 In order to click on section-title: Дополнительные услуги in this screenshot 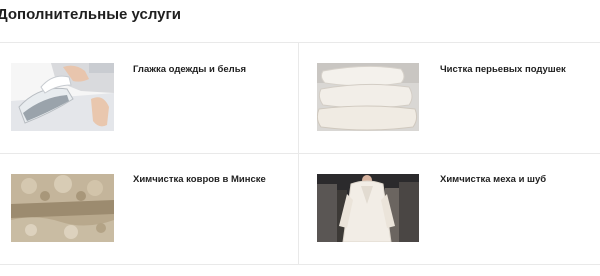, I will do `click(90, 14)`.